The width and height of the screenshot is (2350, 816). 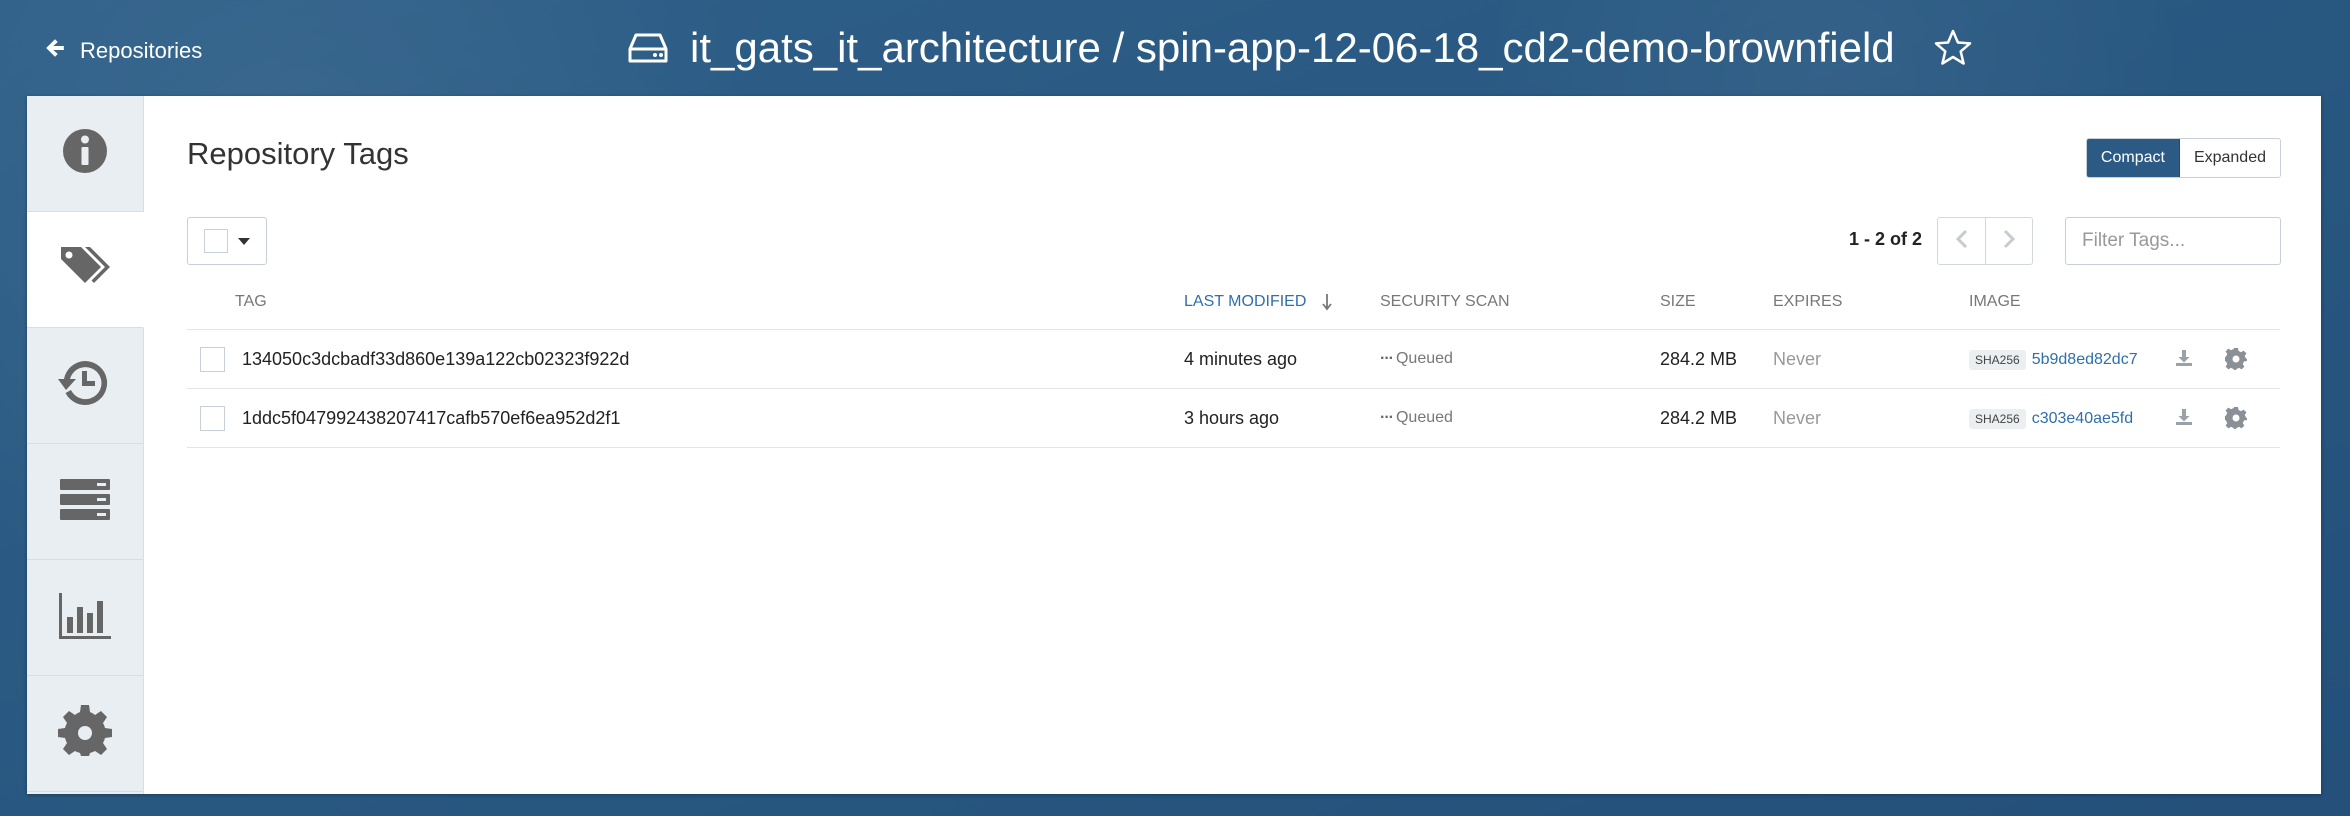 I want to click on image-digest-link: c303e40ae5fd, so click(x=2082, y=418).